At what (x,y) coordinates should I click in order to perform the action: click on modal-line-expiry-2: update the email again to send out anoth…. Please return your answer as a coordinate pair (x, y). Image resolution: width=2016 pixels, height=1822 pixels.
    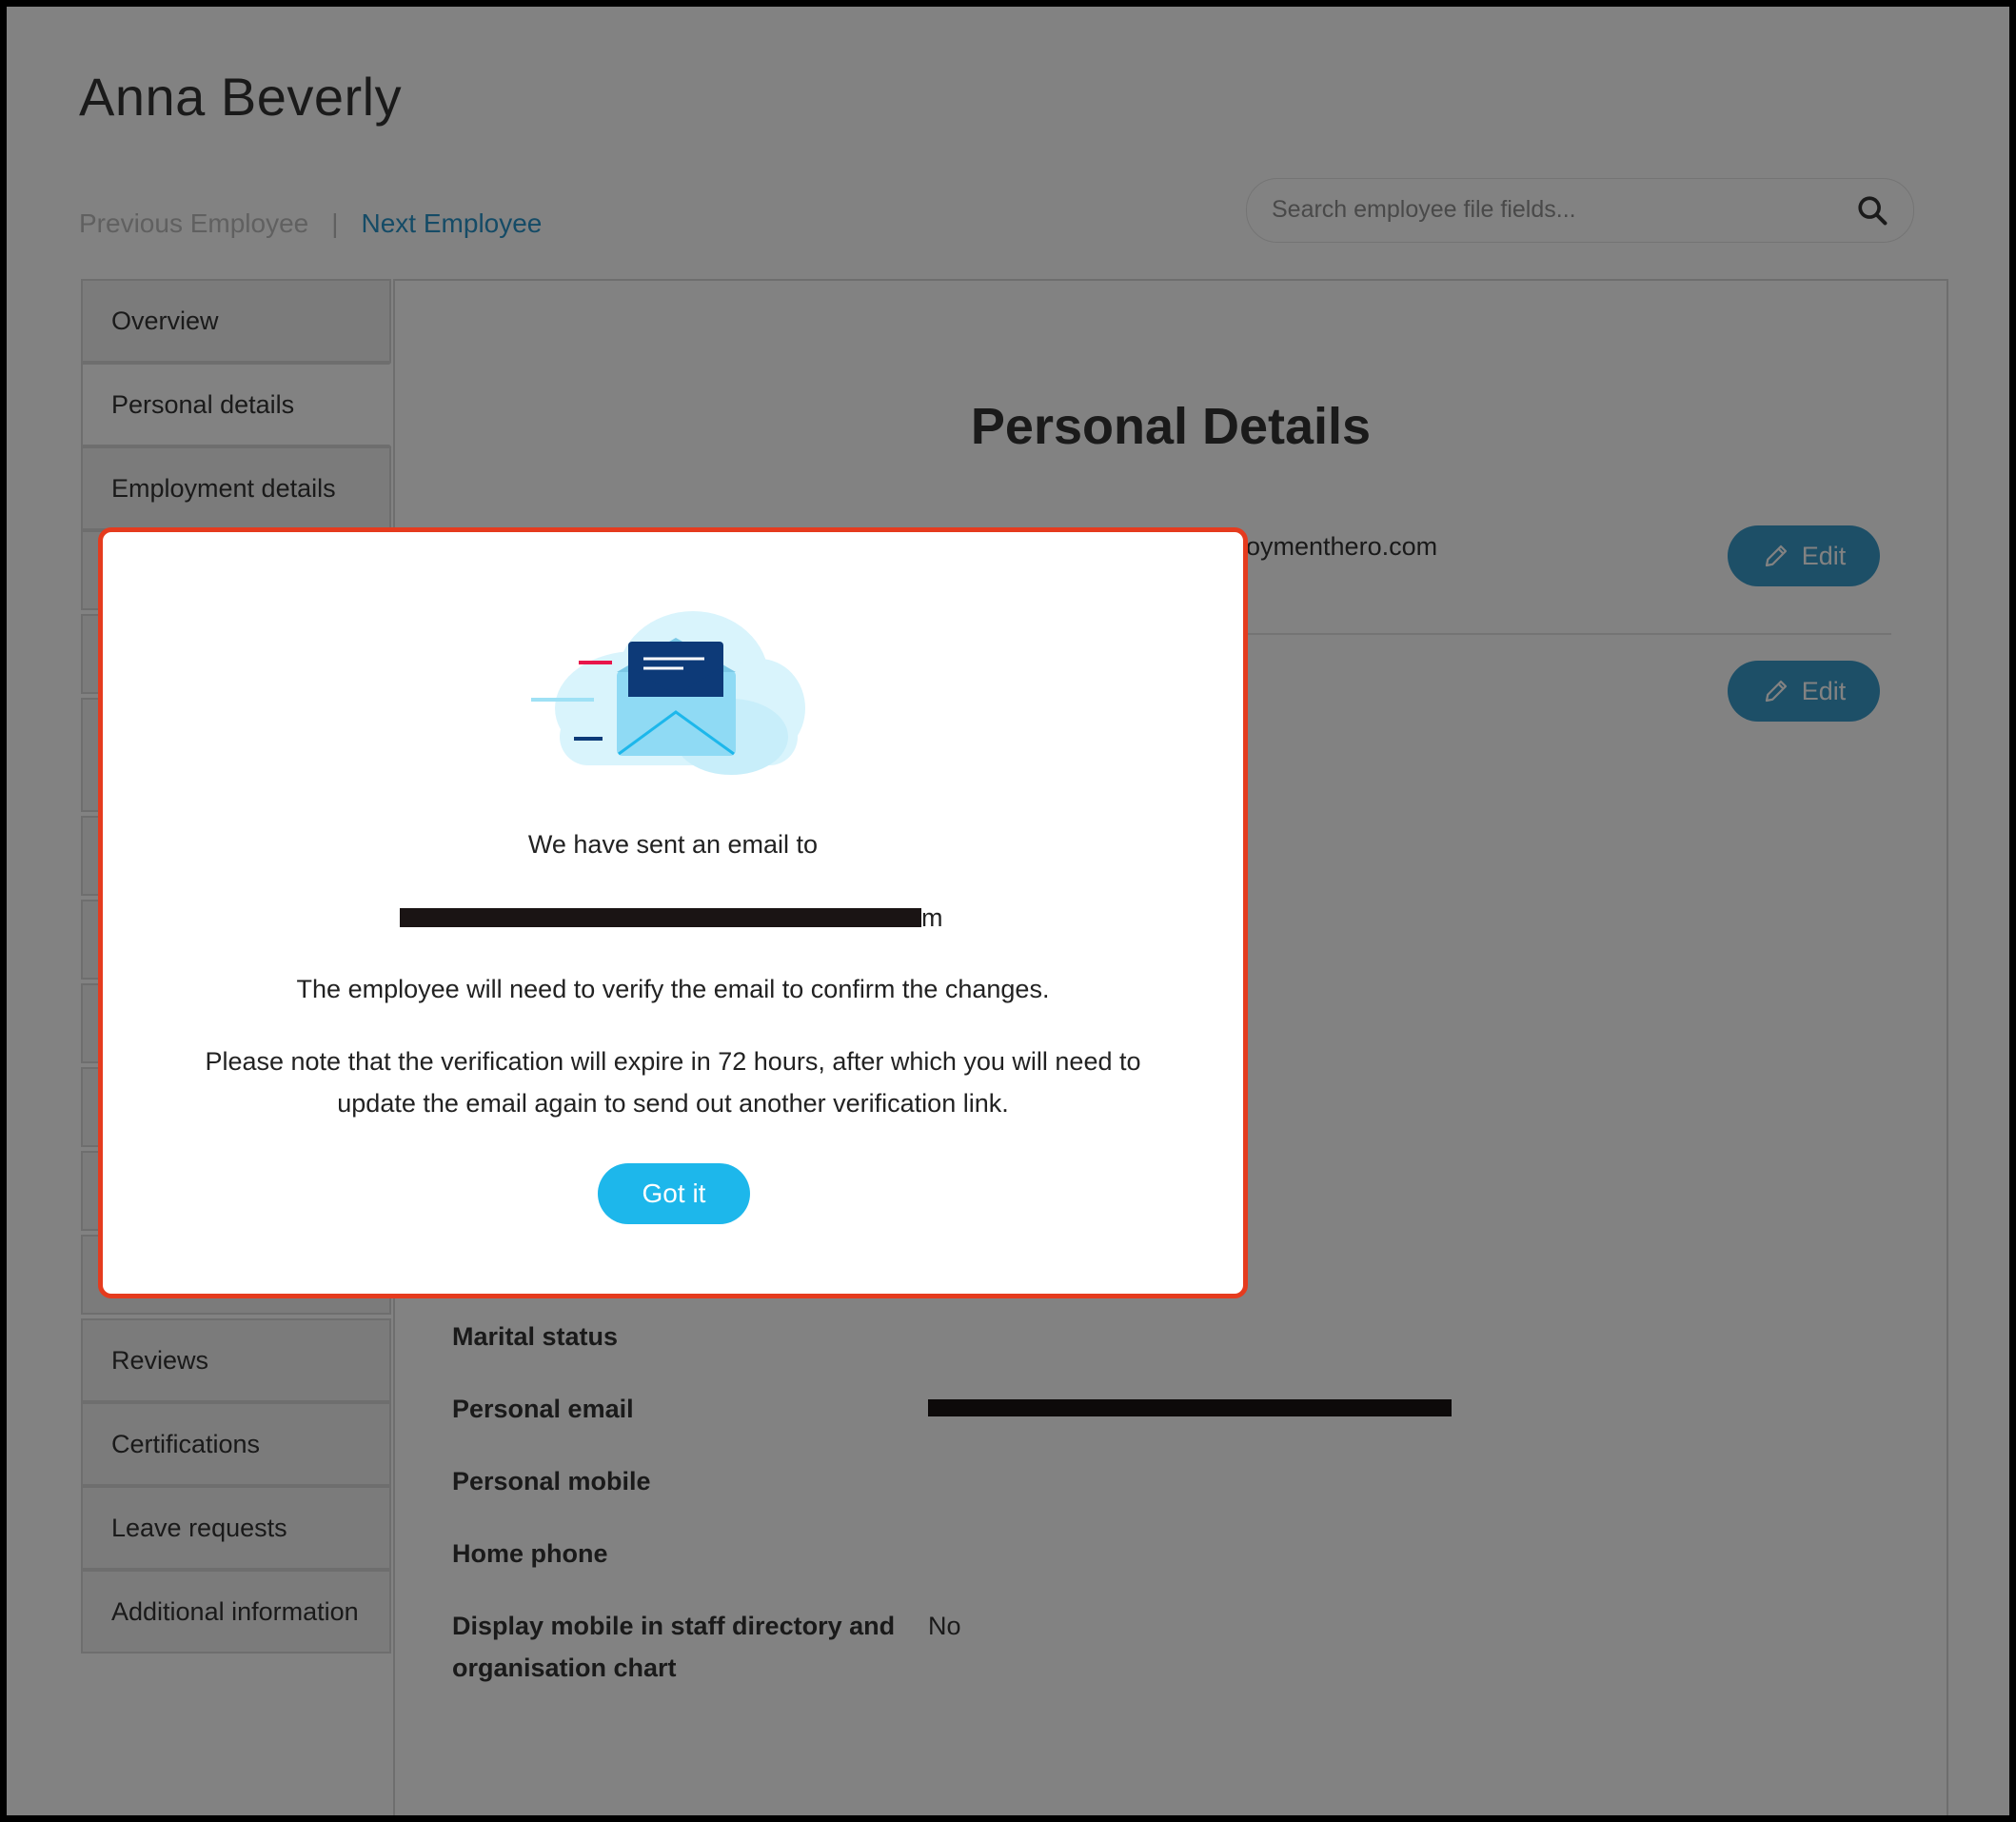
    Looking at the image, I should click on (673, 1103).